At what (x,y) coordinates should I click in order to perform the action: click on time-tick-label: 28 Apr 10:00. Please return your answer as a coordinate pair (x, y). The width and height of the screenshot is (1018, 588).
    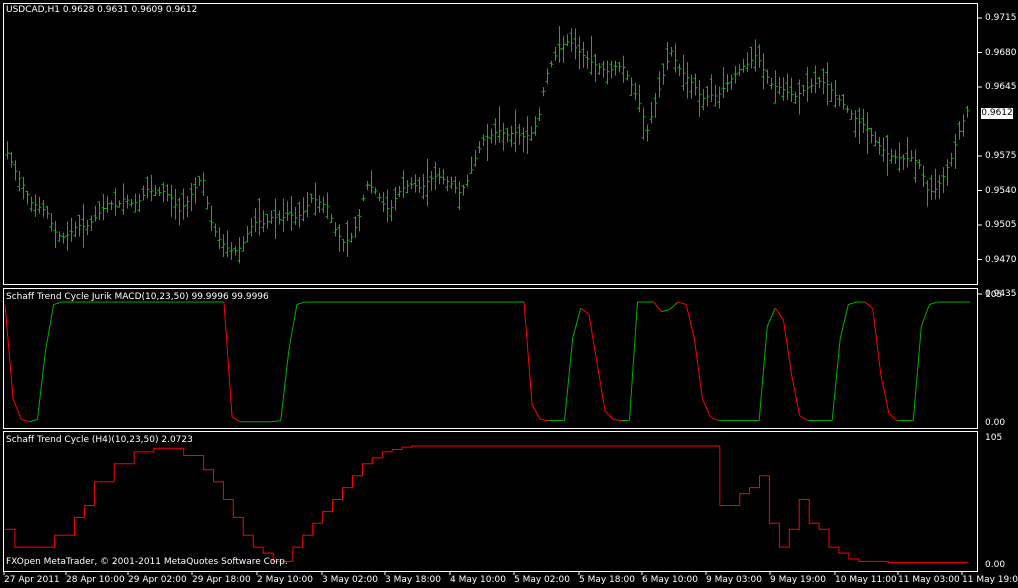
    Looking at the image, I should click on (95, 580).